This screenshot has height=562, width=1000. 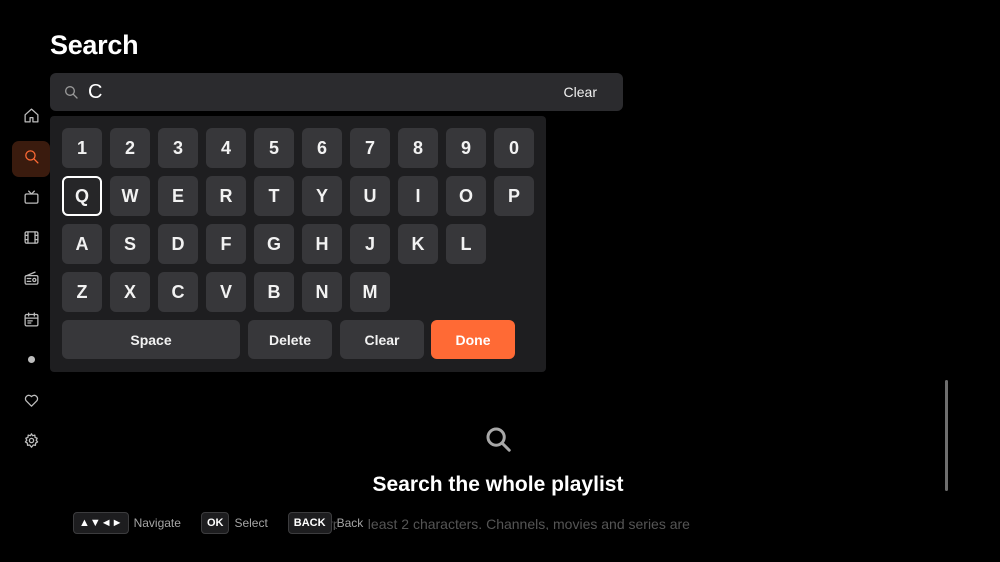 I want to click on search-bar: C Clear, so click(x=336, y=92).